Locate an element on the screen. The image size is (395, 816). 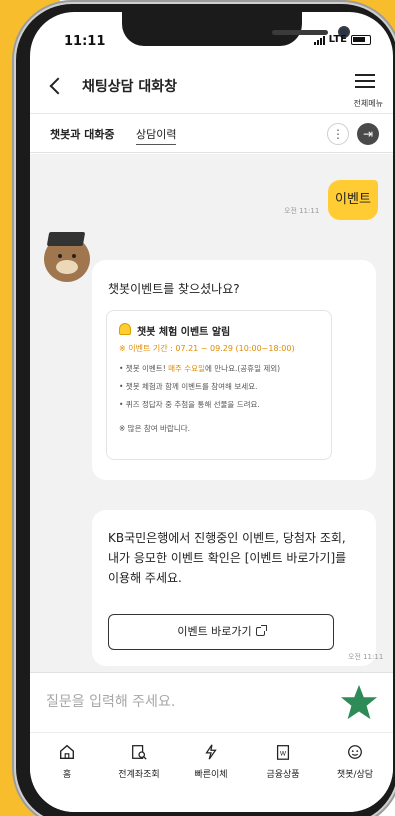
back-icon is located at coordinates (58, 86).